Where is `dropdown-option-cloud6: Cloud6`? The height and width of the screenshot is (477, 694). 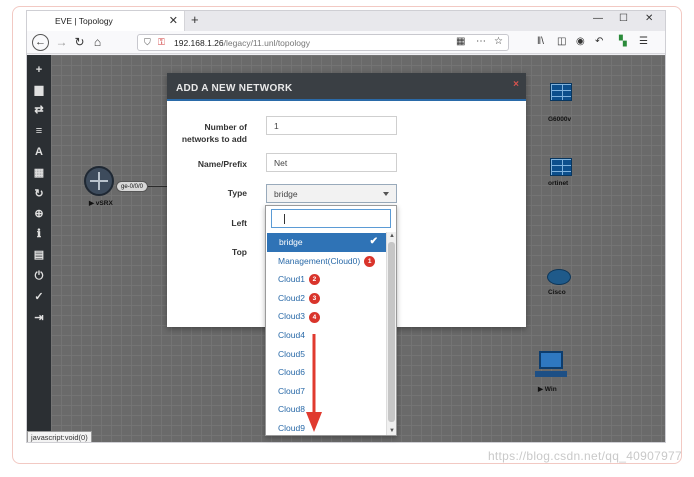
dropdown-option-cloud6: Cloud6 is located at coordinates (326, 372).